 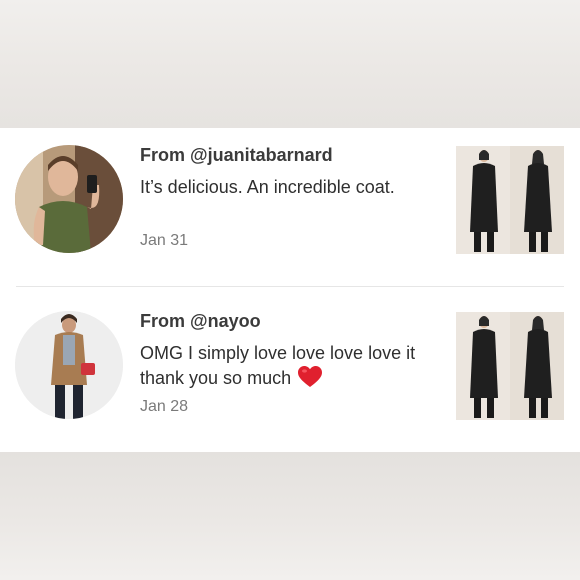 I want to click on username-link: @juanitabarnard, so click(x=261, y=155).